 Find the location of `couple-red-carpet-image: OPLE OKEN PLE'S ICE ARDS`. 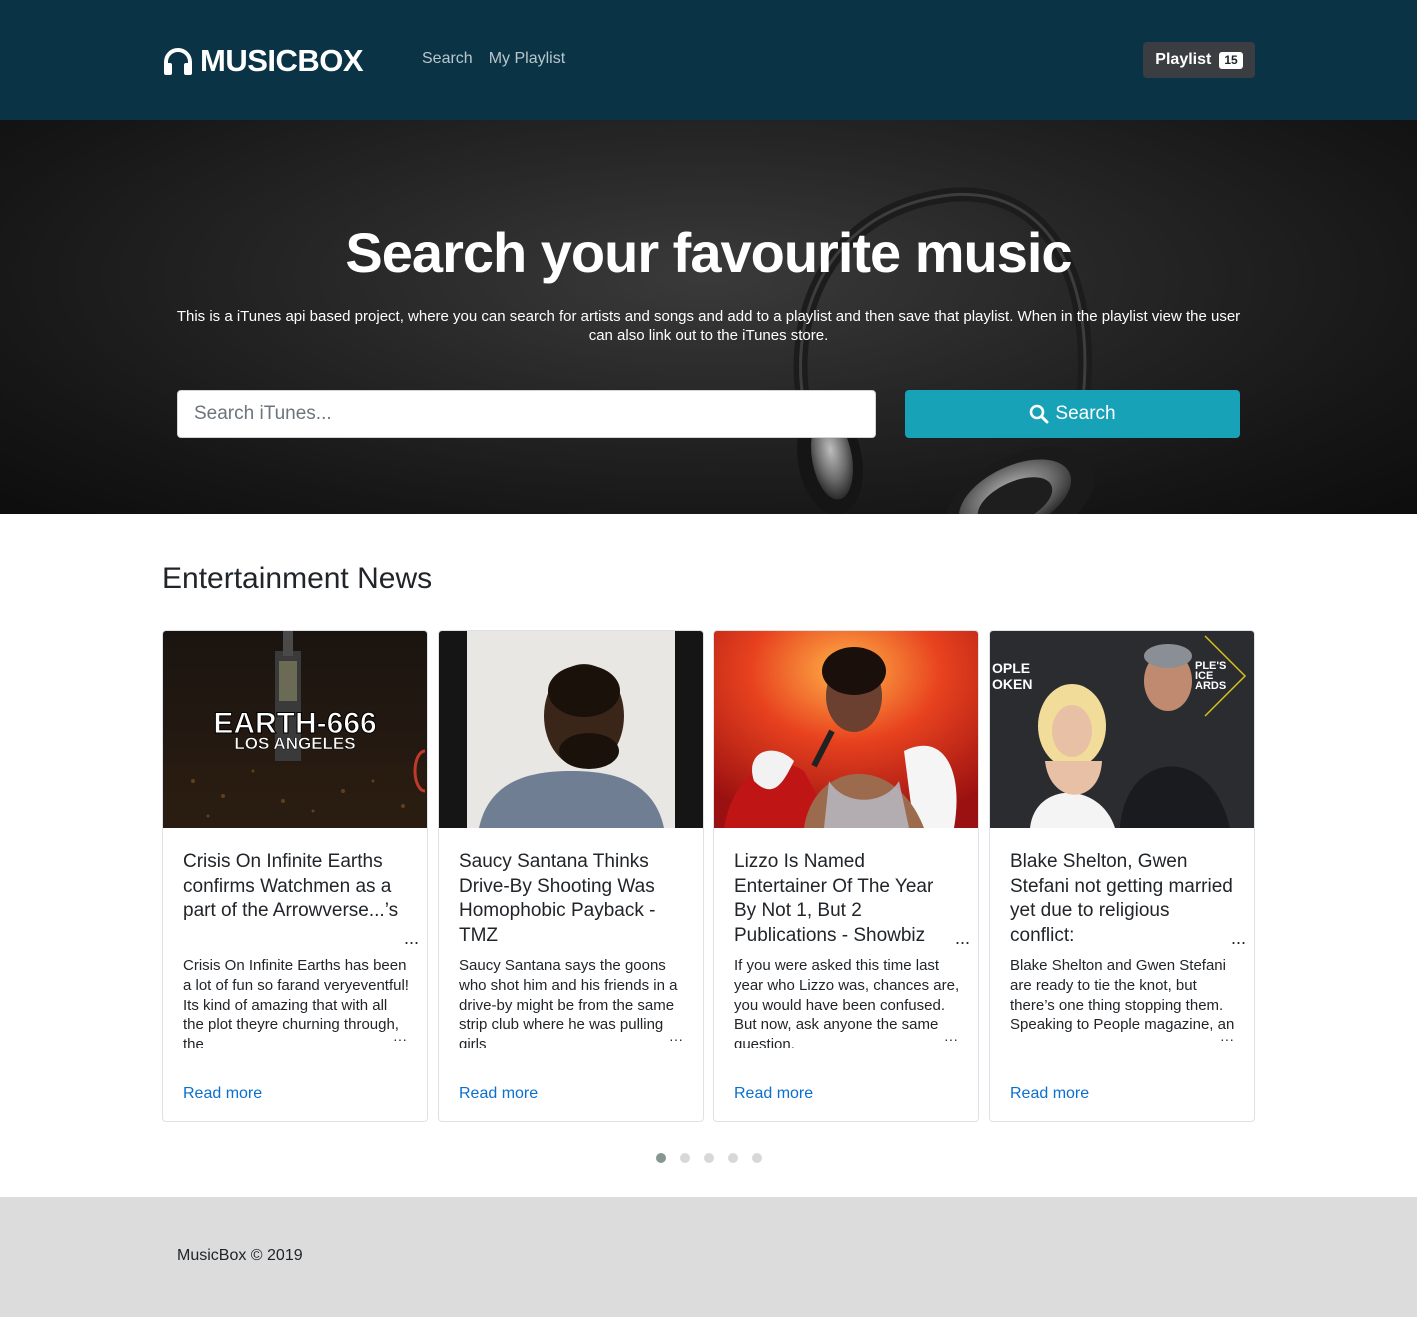

couple-red-carpet-image: OPLE OKEN PLE'S ICE ARDS is located at coordinates (1122, 729).